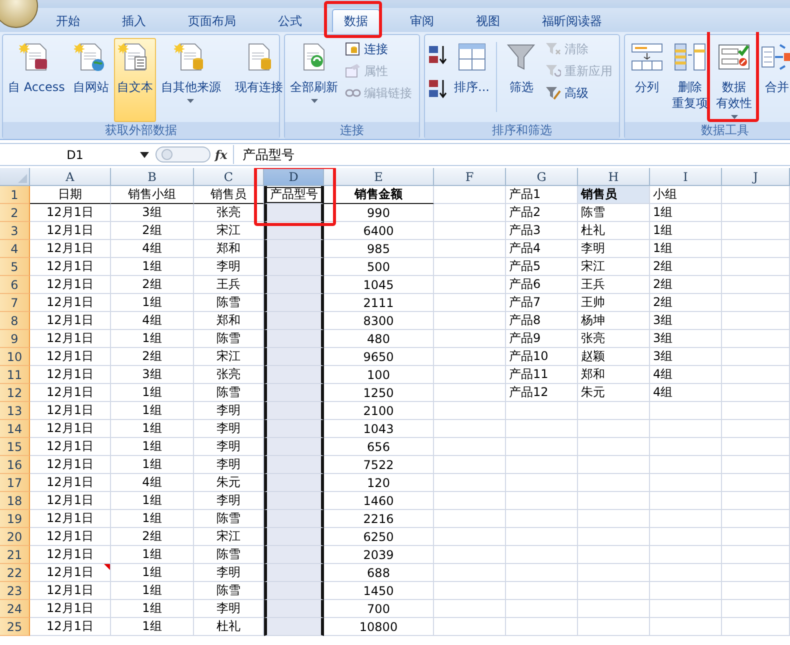  Describe the element at coordinates (212, 20) in the screenshot. I see `ribbon-tab: 页面布局` at that location.